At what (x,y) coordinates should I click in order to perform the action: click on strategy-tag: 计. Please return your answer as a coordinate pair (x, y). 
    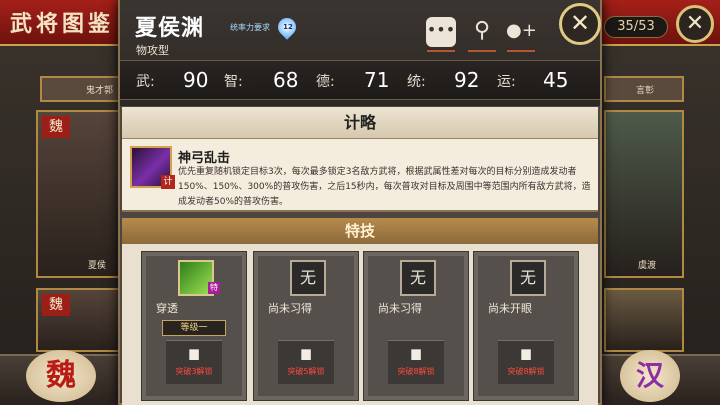
    Looking at the image, I should click on (168, 182).